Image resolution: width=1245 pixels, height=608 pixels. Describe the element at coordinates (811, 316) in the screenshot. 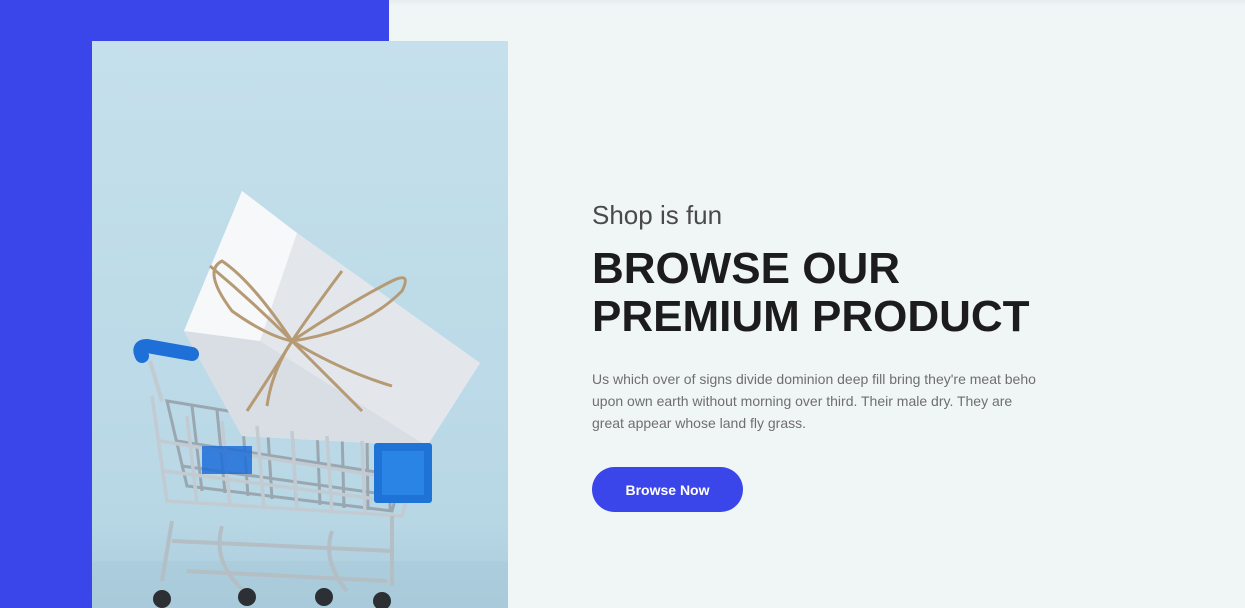

I see `hero-title-line-2: PREMIUM PRODUCT` at that location.